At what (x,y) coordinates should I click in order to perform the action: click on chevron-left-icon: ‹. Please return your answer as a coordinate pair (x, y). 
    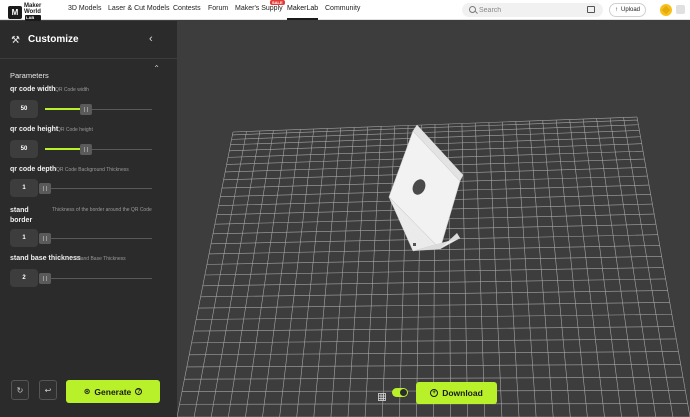
    Looking at the image, I should click on (151, 39).